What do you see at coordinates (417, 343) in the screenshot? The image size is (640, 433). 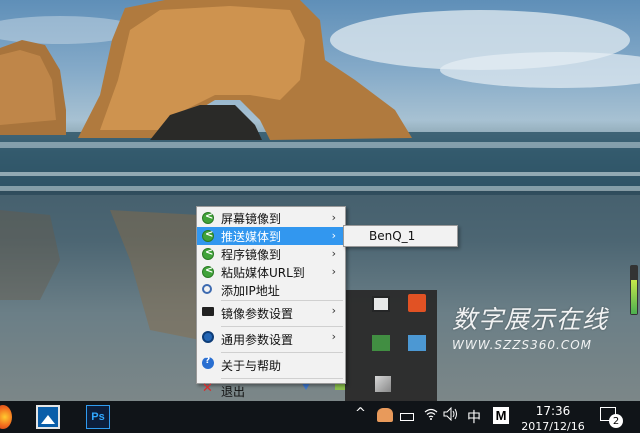 I see `blue-app-icon` at bounding box center [417, 343].